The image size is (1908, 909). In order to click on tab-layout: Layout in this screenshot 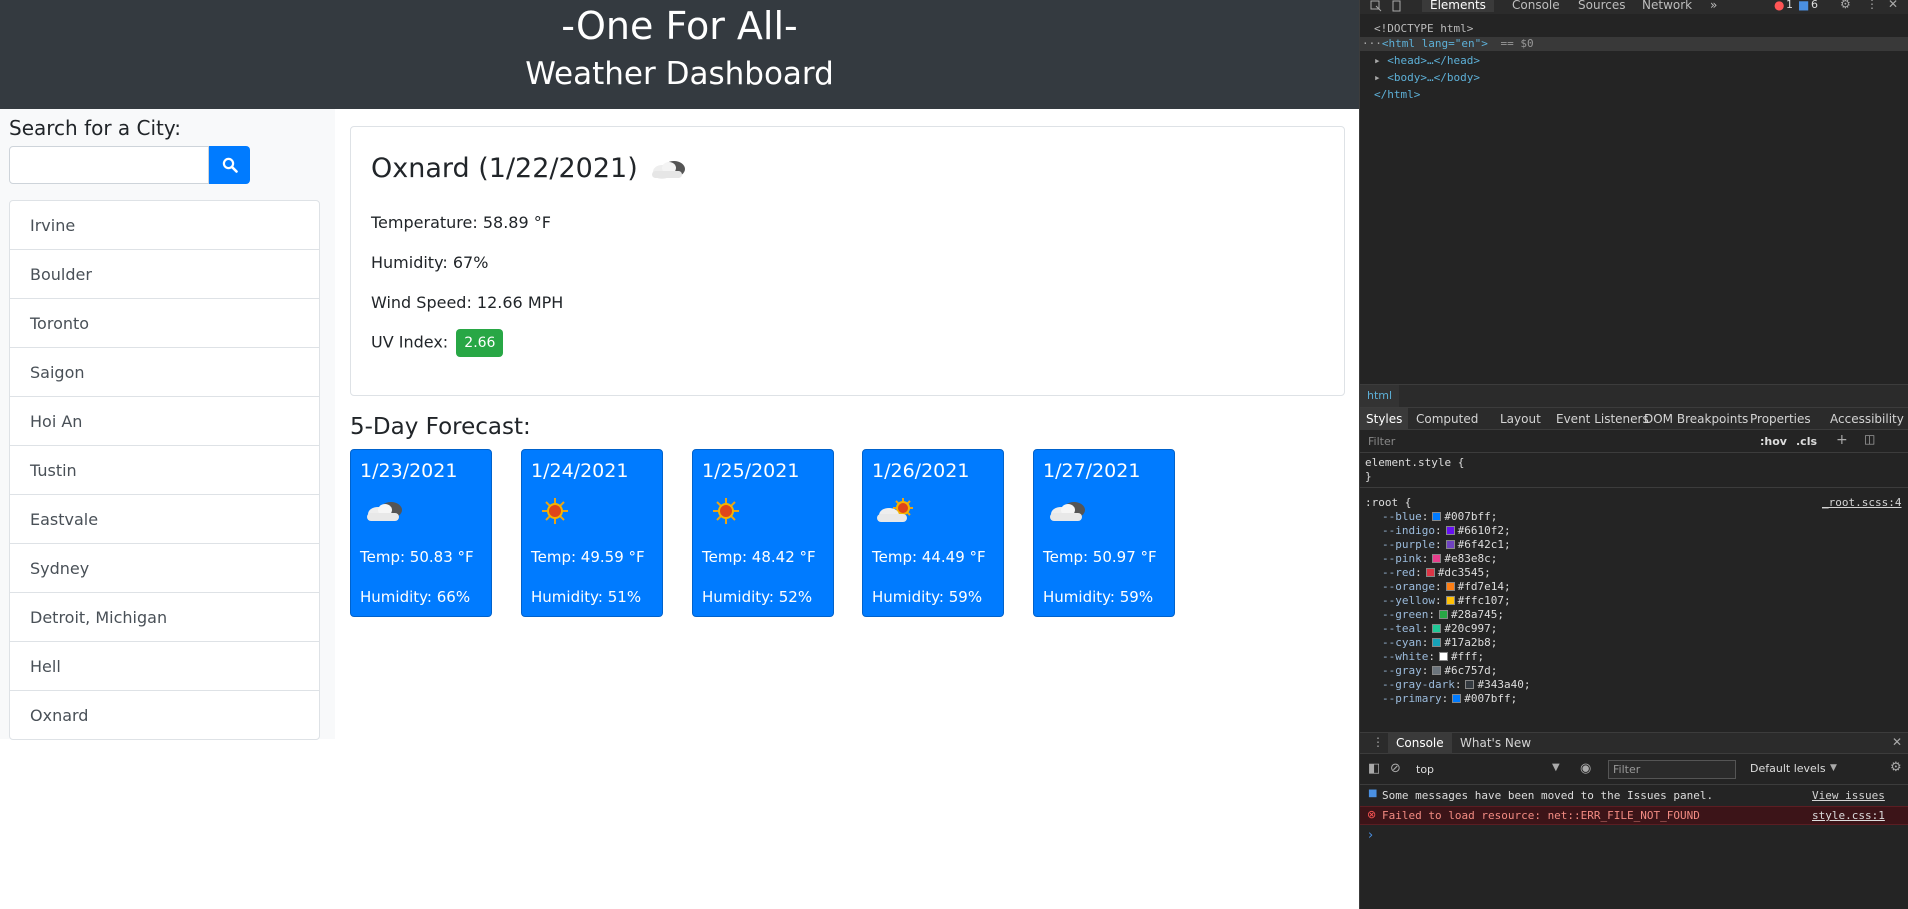, I will do `click(1520, 419)`.